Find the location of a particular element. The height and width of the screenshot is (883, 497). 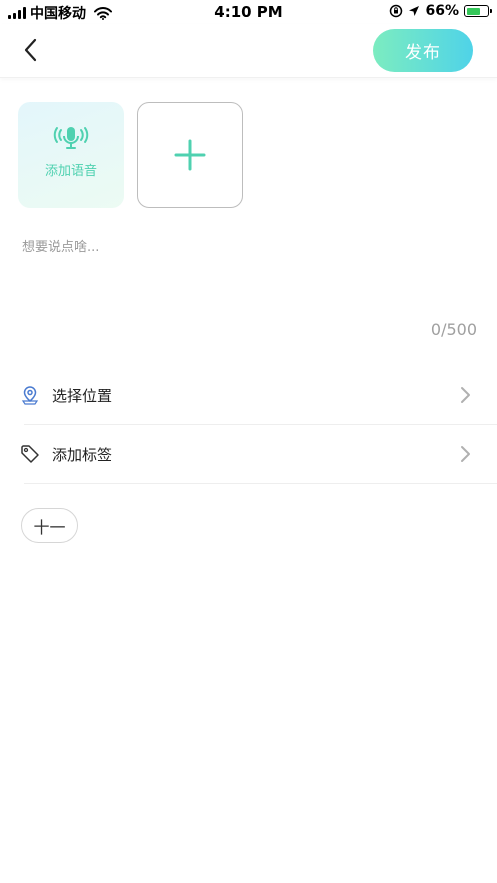

orientation-lock-icon is located at coordinates (396, 11).